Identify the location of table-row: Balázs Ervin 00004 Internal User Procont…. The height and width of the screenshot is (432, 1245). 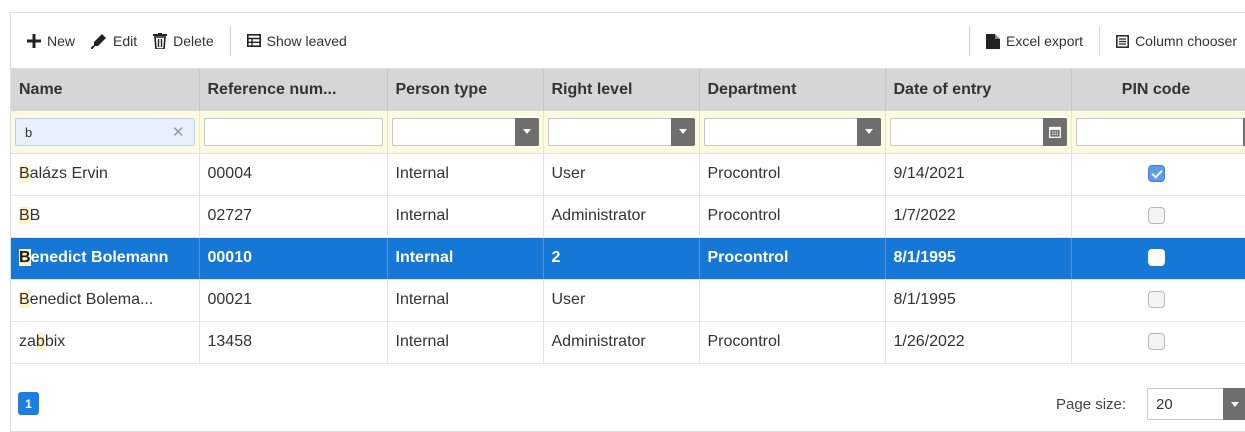
(628, 174).